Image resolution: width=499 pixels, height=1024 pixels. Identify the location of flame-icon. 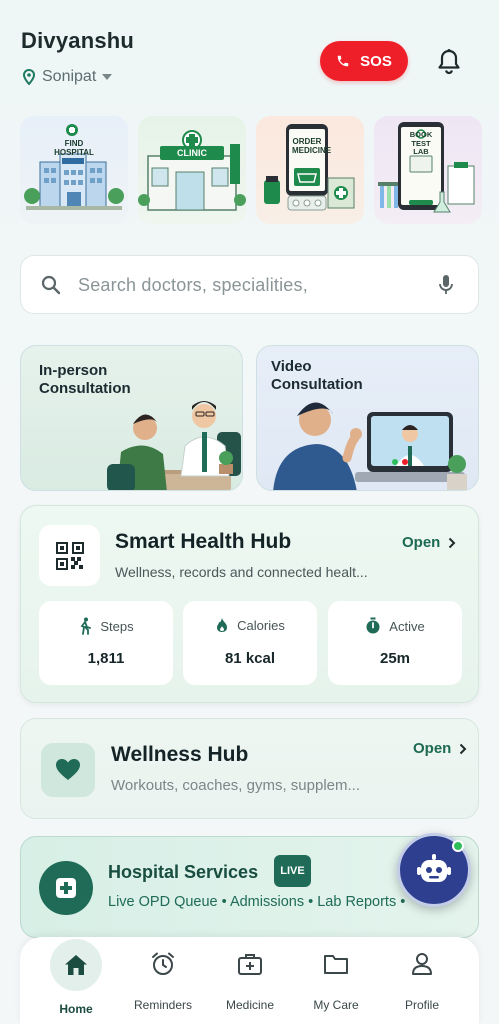
(222, 625).